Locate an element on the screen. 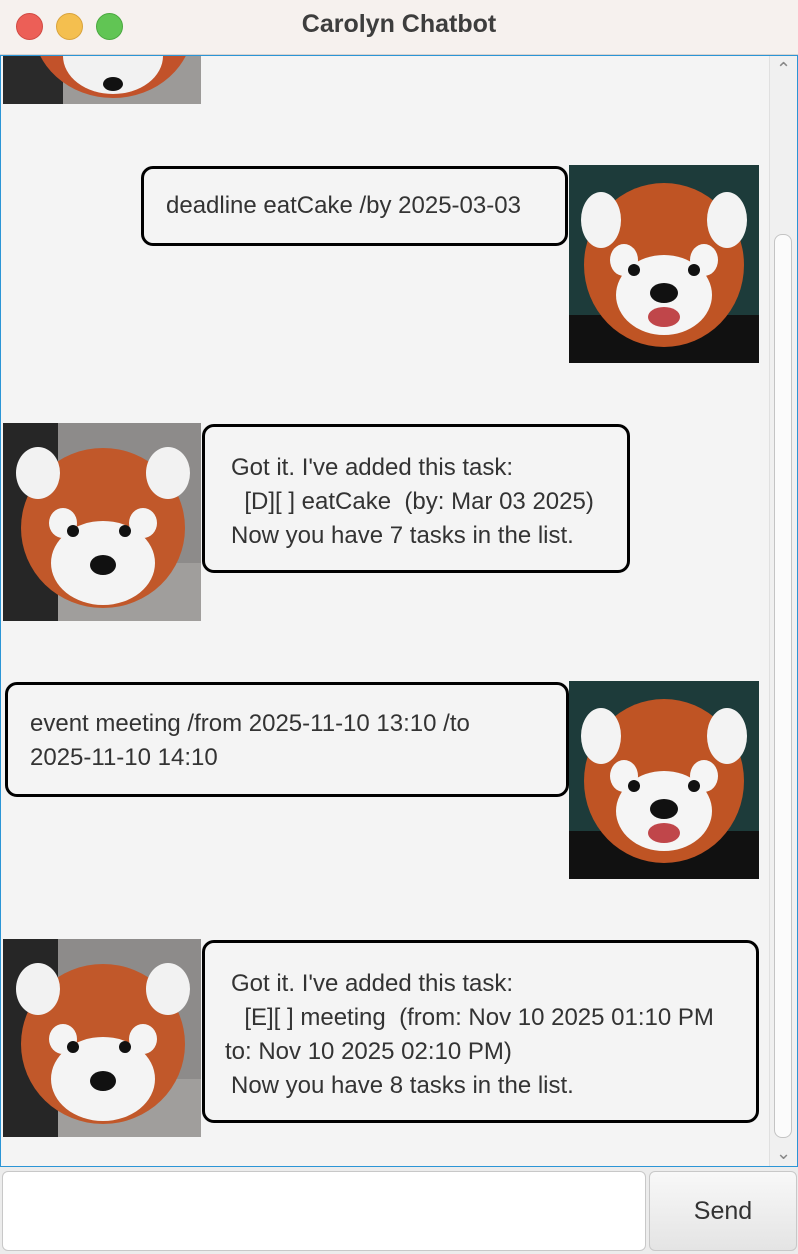  scroll-up-arrow-icon: ⌃ is located at coordinates (783, 69).